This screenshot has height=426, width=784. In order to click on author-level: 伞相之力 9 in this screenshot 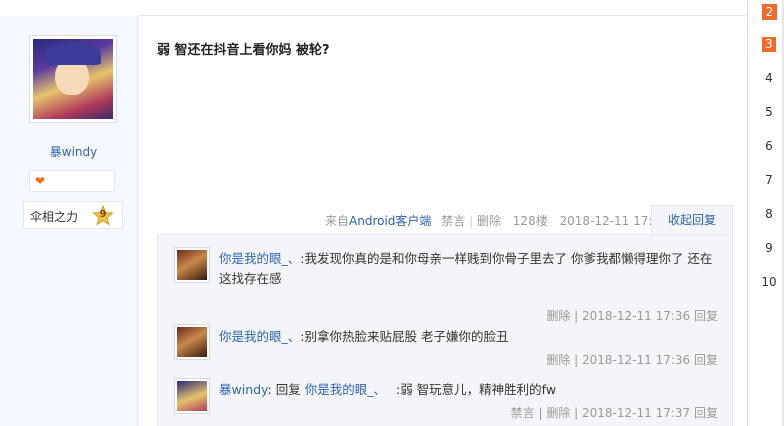, I will do `click(73, 215)`.